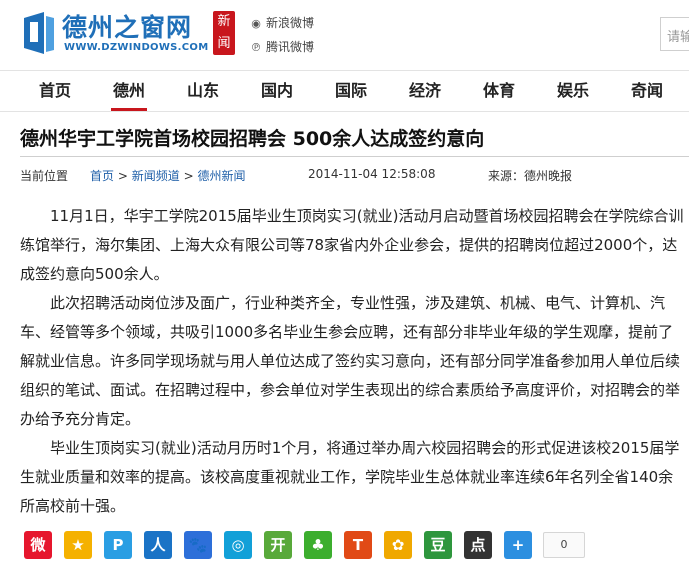 This screenshot has width=689, height=571. What do you see at coordinates (102, 176) in the screenshot?
I see `breadcrumb-home: 首页` at bounding box center [102, 176].